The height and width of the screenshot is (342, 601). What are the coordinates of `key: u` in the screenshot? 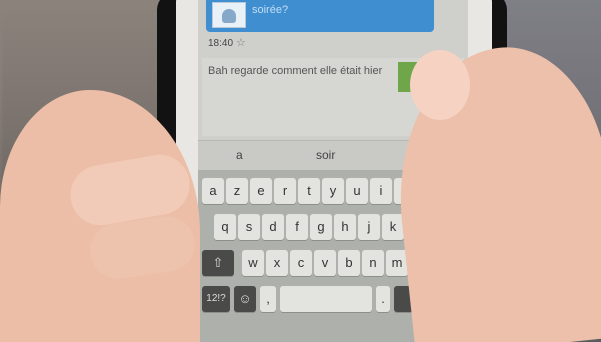 It's located at (357, 191).